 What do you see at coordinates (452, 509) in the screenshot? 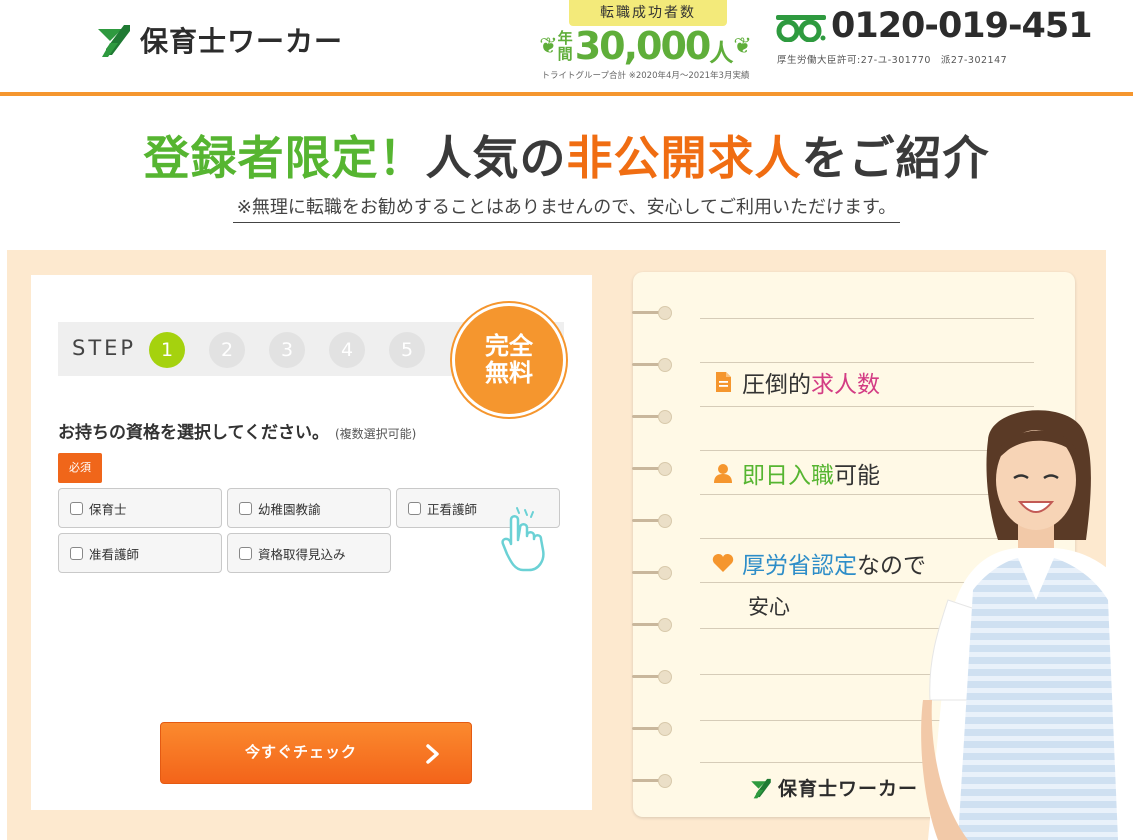
I see `option-label: 正看護師` at bounding box center [452, 509].